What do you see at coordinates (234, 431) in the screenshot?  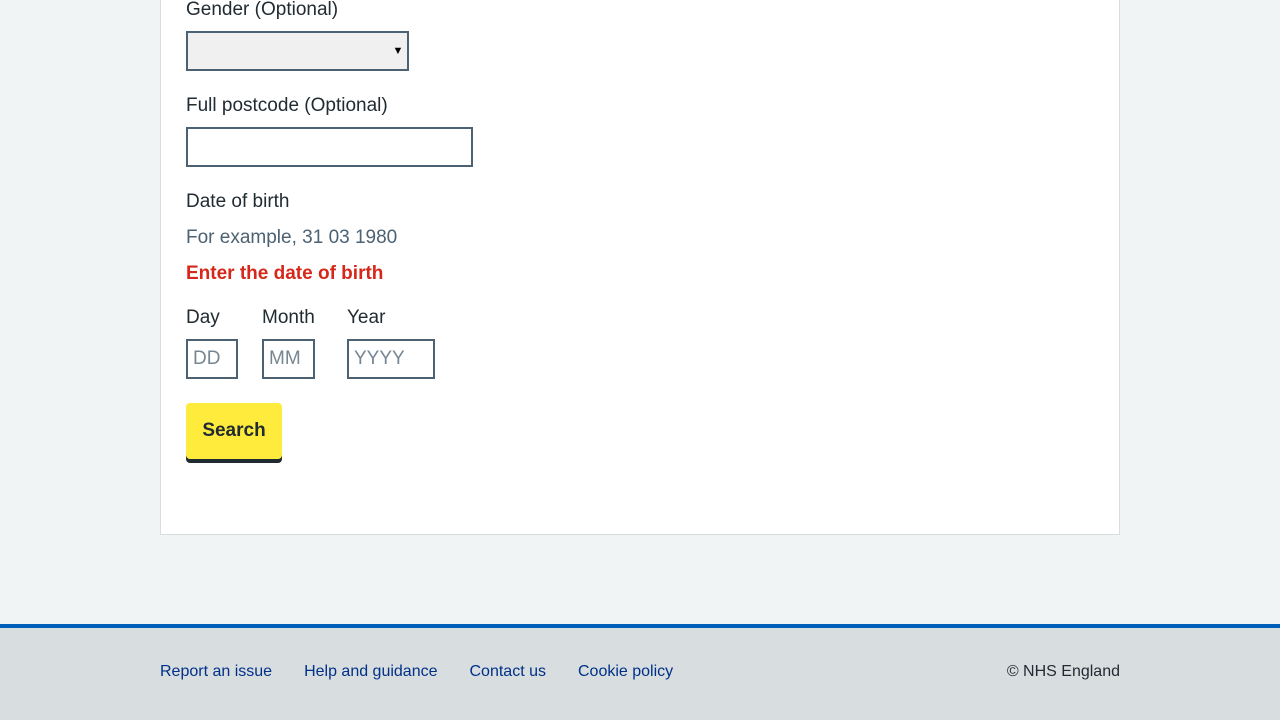 I see `search-button: Search` at bounding box center [234, 431].